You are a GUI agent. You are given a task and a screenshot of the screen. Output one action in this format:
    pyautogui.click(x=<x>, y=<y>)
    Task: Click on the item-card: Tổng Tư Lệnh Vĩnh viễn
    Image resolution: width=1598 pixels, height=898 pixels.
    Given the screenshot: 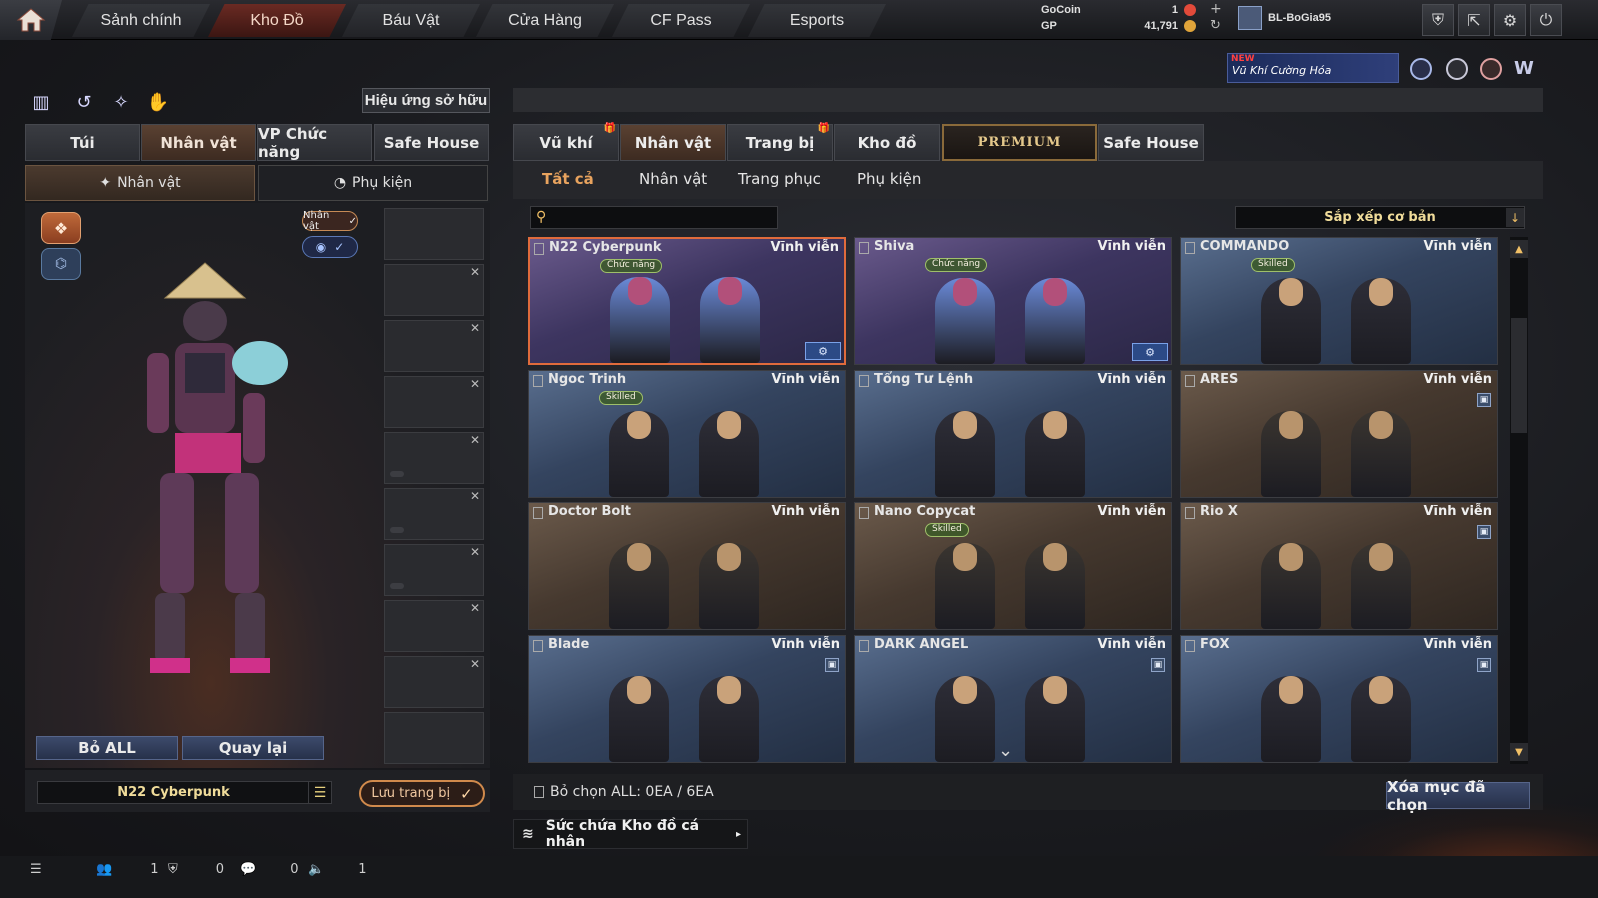 What is the action you would take?
    pyautogui.click(x=1013, y=434)
    